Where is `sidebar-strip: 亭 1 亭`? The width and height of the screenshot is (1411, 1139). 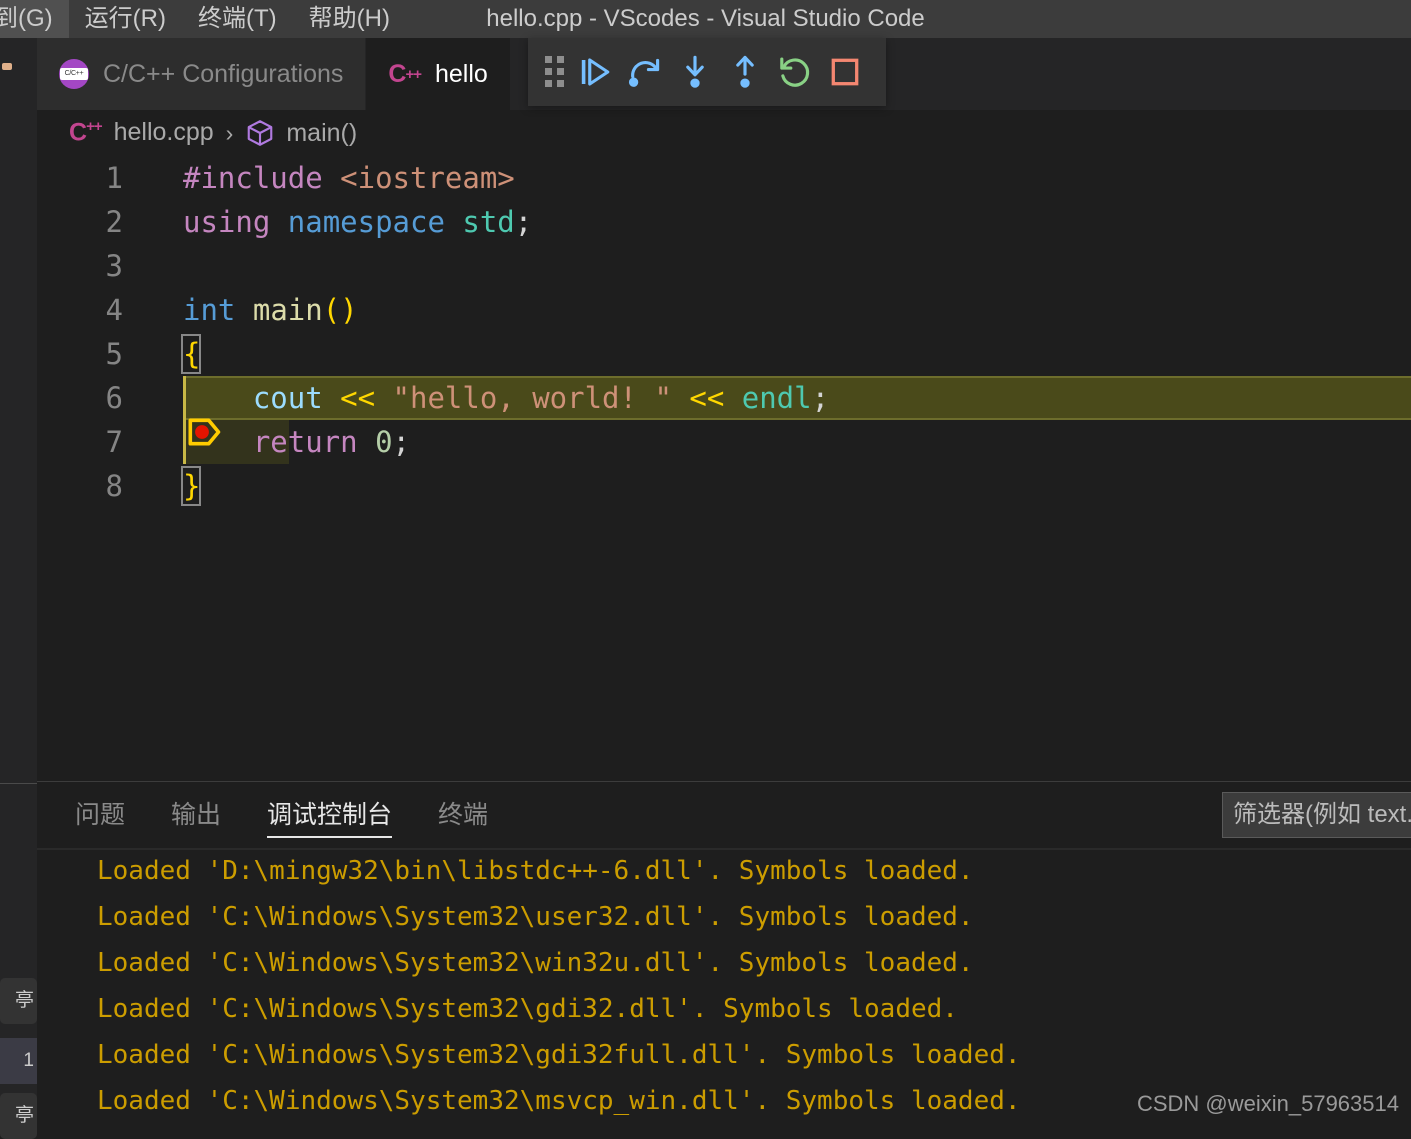 sidebar-strip: 亭 1 亭 is located at coordinates (19, 588).